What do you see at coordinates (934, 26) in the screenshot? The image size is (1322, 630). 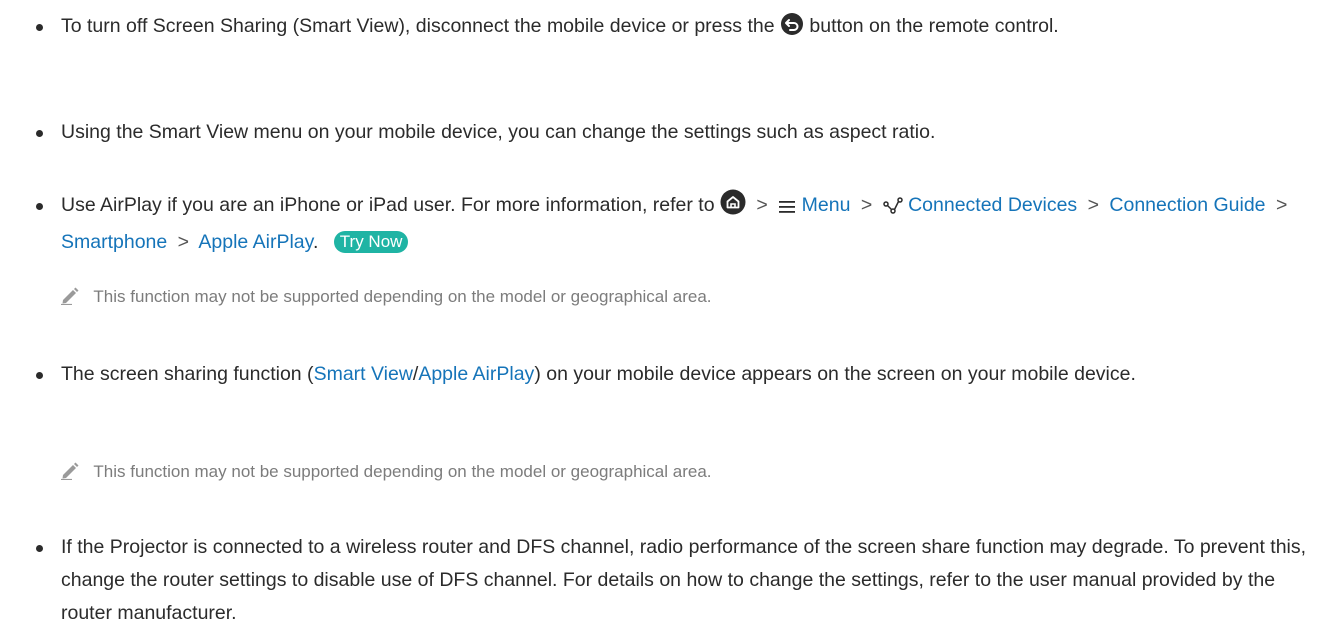 I see `bullet-text: button on the remote control.` at bounding box center [934, 26].